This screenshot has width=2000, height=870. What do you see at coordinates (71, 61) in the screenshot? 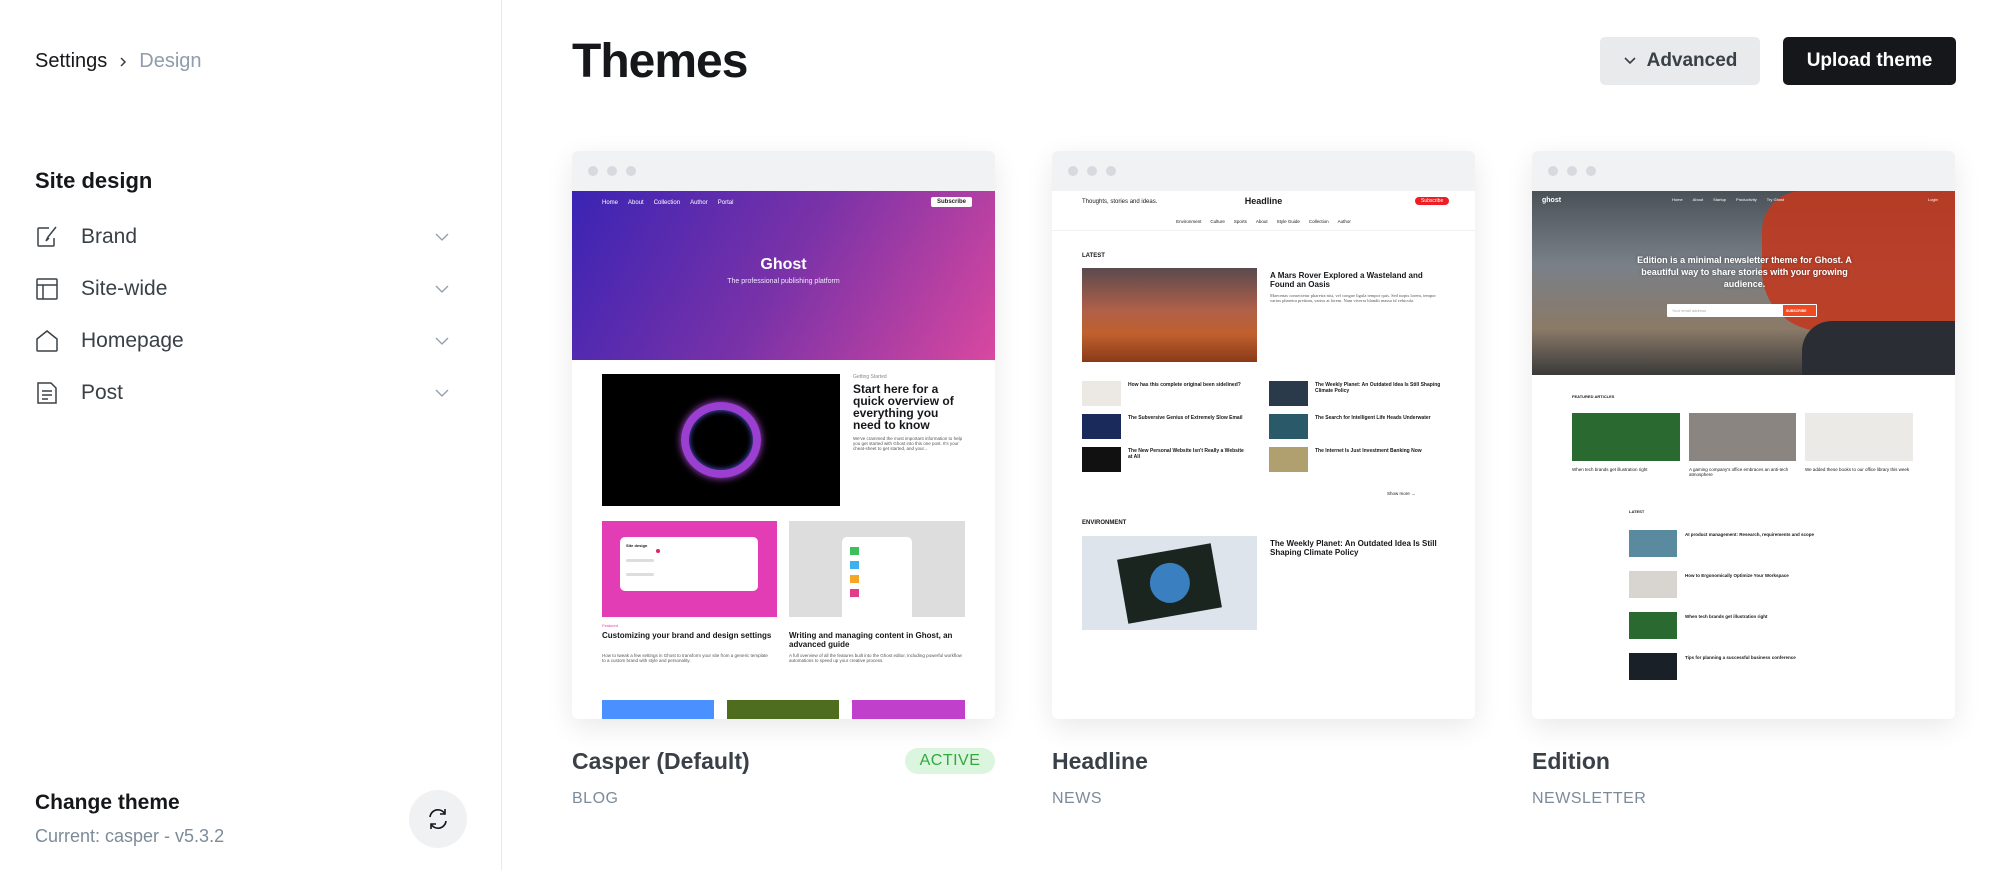
I see `breadcrumb-settings: Settings` at bounding box center [71, 61].